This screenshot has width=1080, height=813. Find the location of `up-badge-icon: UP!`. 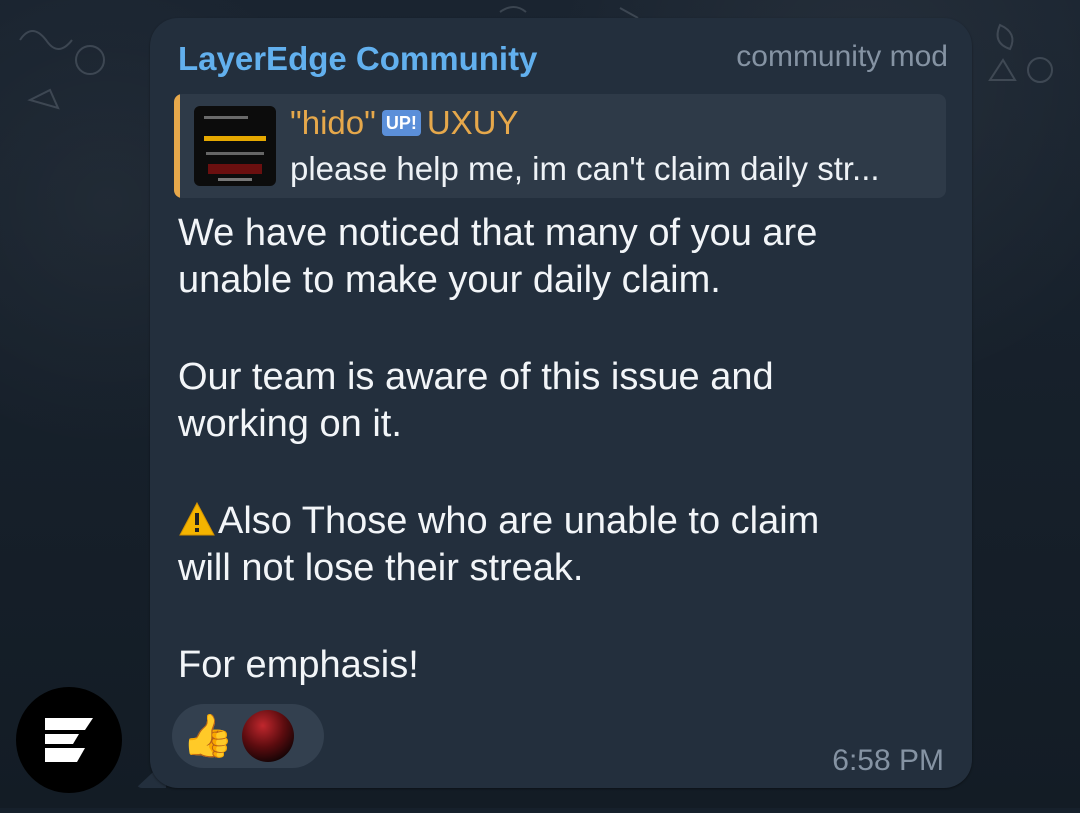

up-badge-icon: UP! is located at coordinates (401, 123).